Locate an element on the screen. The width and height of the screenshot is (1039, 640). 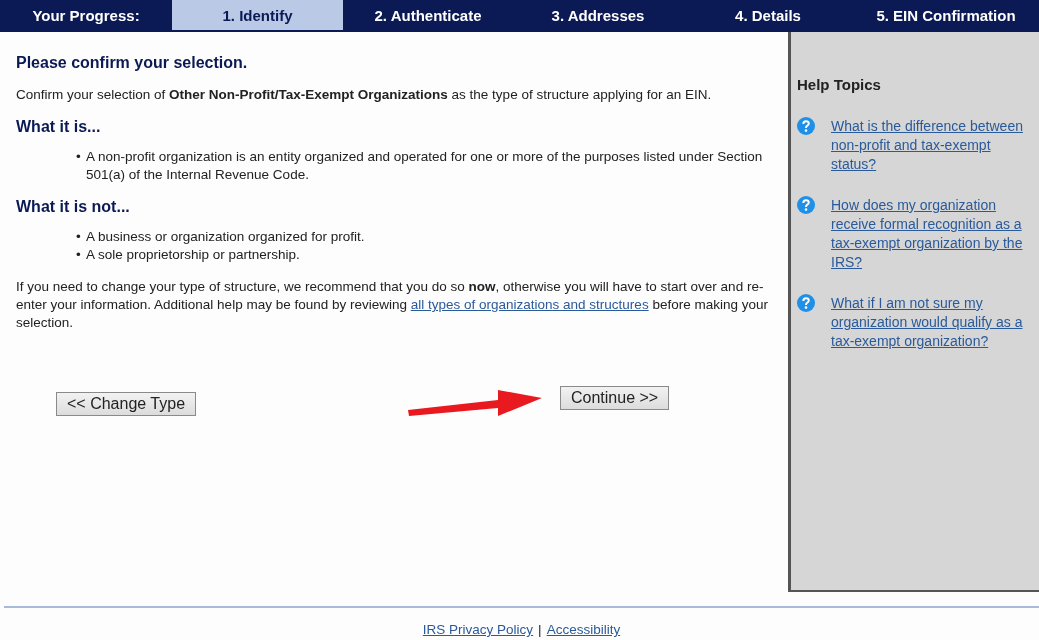
accessibility-link: Accessibility is located at coordinates (583, 629).